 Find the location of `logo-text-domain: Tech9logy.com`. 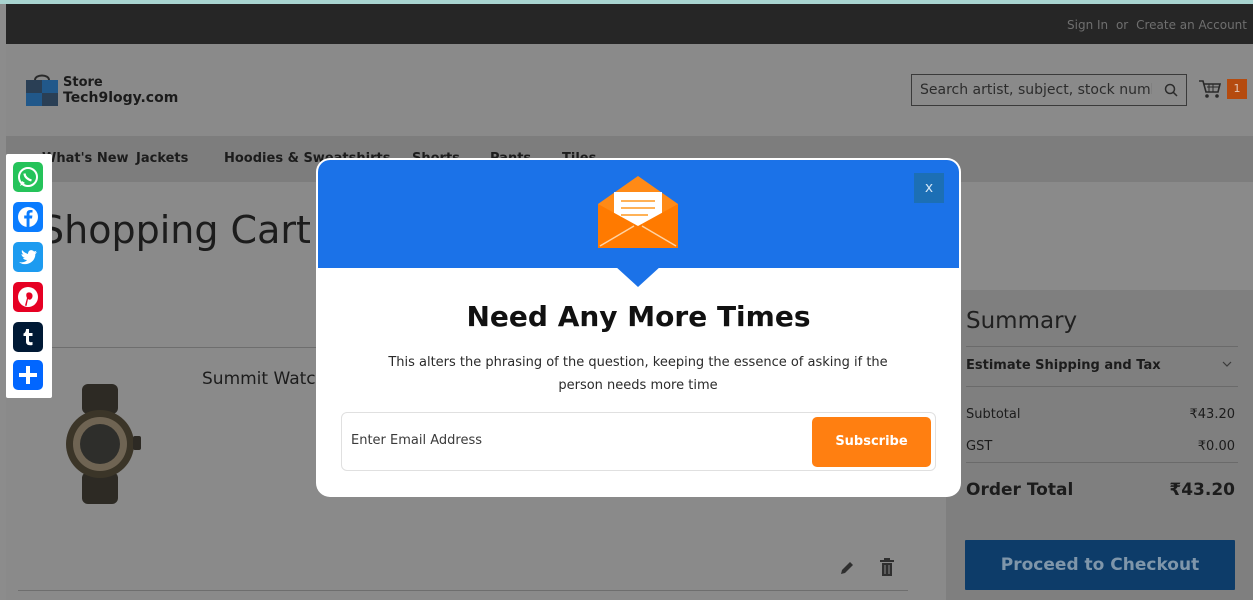

logo-text-domain: Tech9logy.com is located at coordinates (121, 98).